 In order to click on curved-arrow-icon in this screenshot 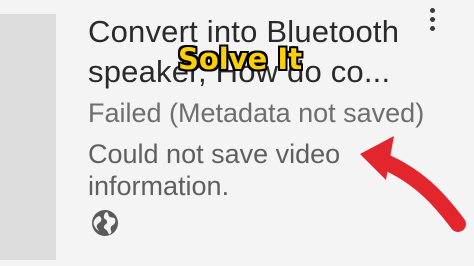, I will do `click(413, 184)`.